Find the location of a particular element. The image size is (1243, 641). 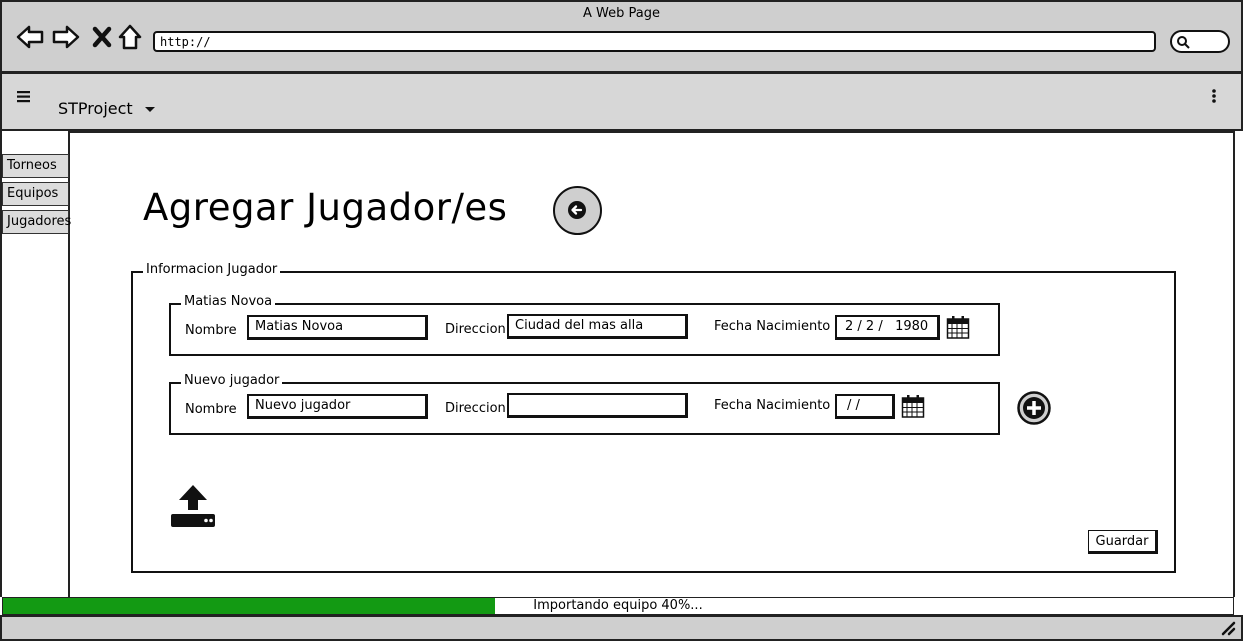

project-name: STProject is located at coordinates (95, 108).